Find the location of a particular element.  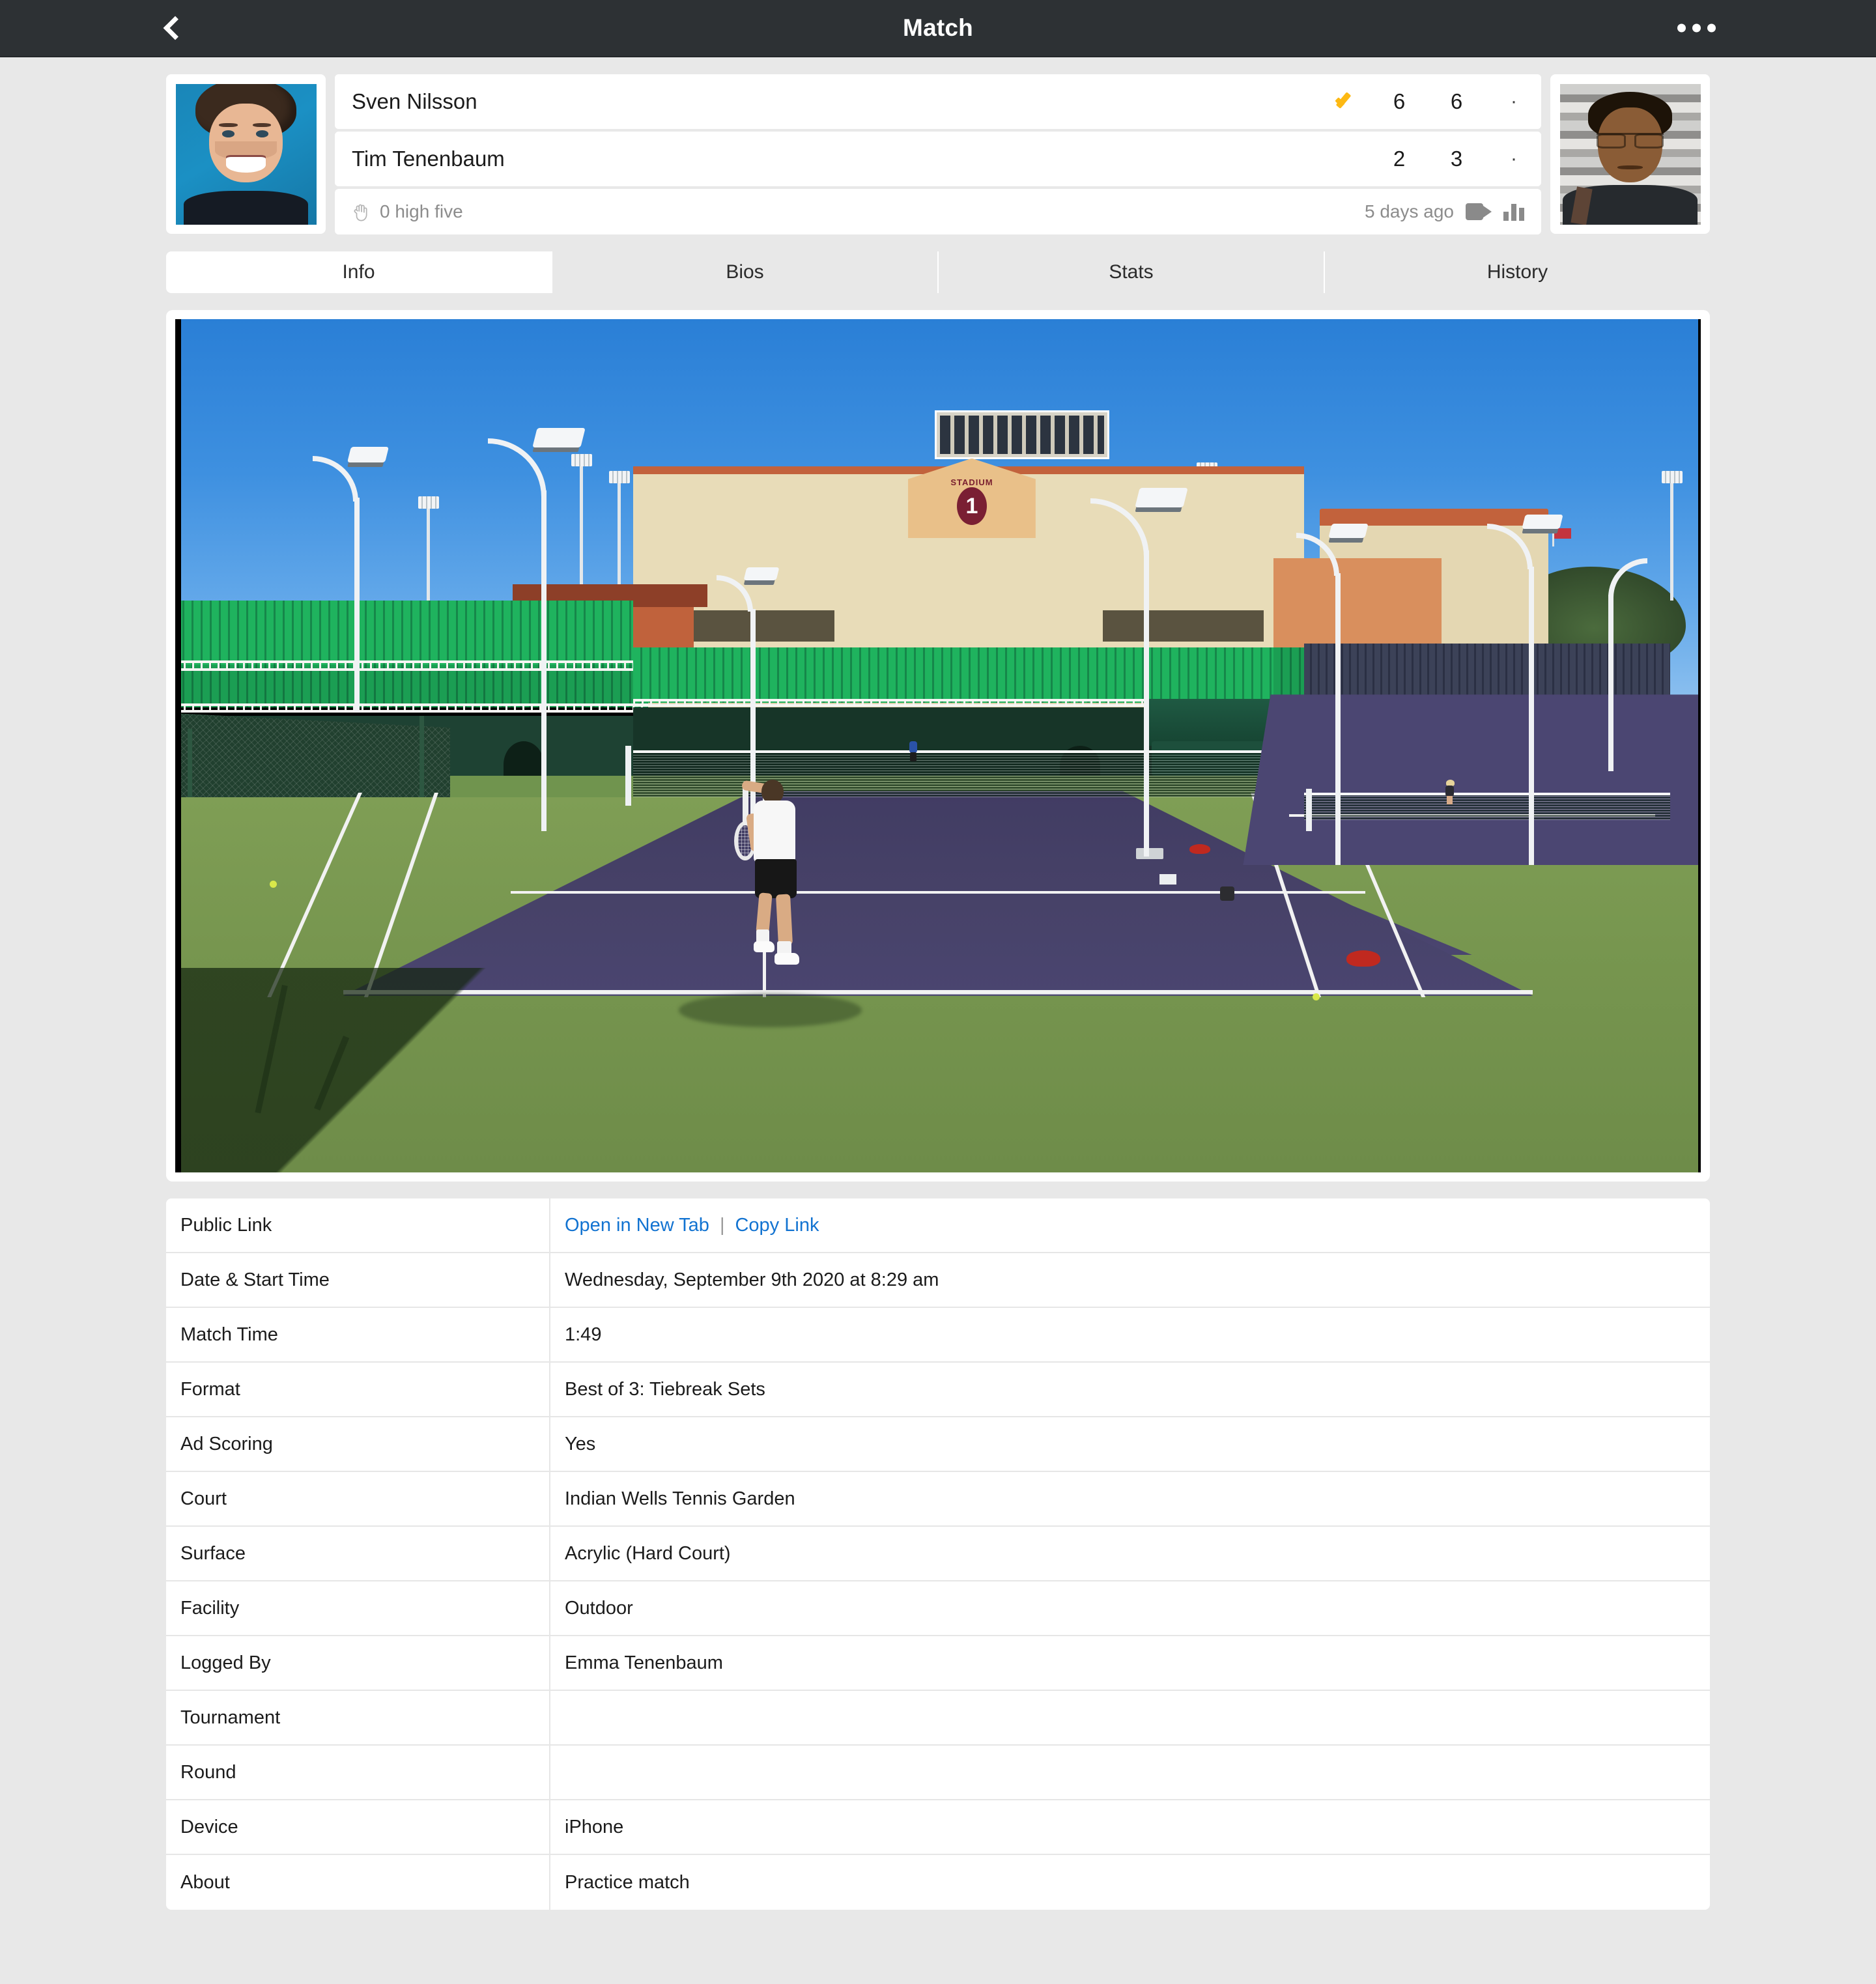

match-meta: 5 days ago is located at coordinates (1445, 211).